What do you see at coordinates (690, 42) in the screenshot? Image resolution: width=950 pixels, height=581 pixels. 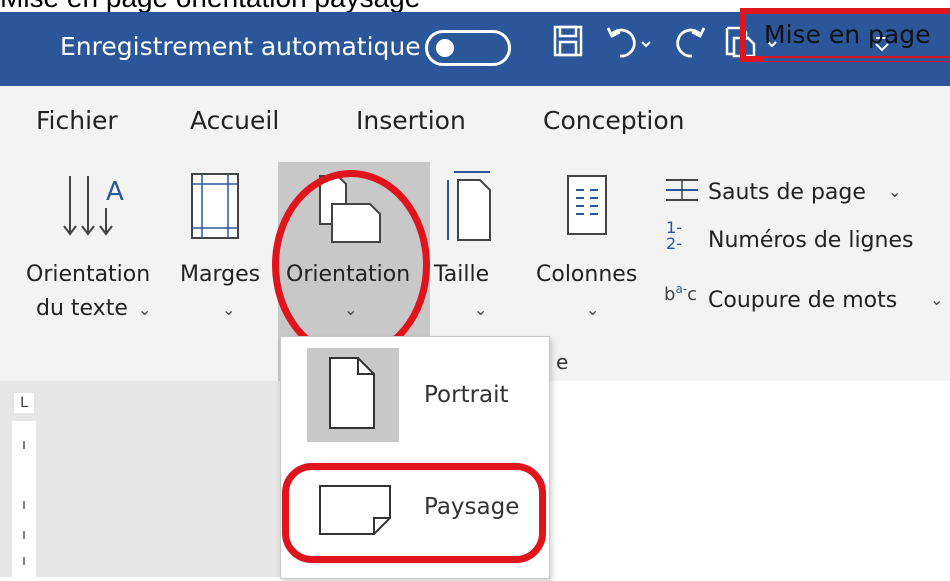 I see `redo-icon` at bounding box center [690, 42].